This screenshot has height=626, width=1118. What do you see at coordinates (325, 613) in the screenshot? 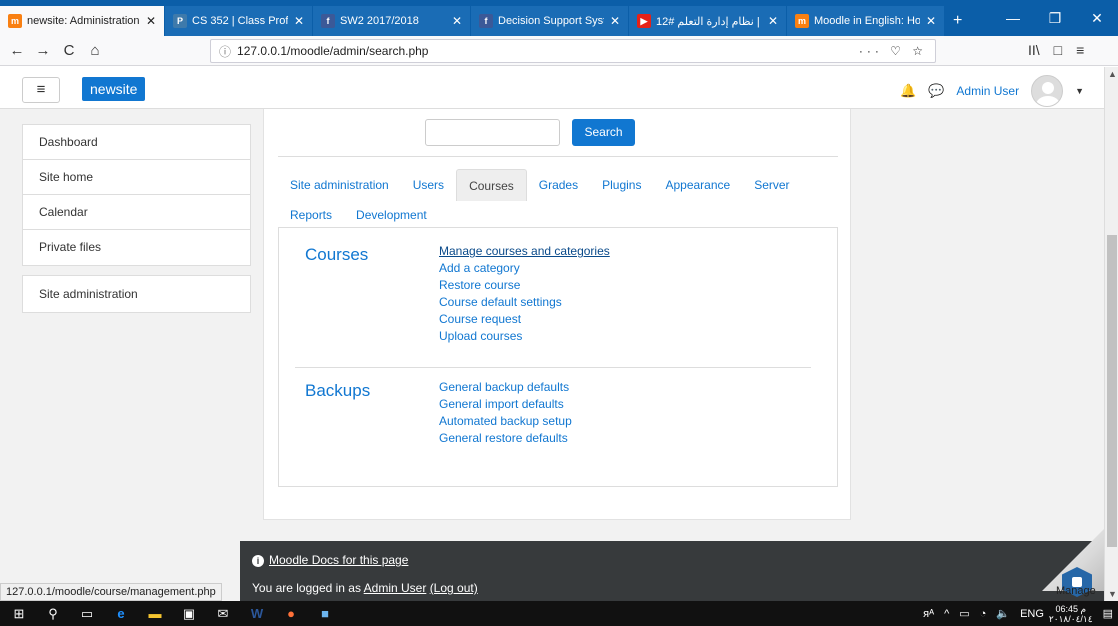
I see `app-cube-icon: ■` at bounding box center [325, 613].